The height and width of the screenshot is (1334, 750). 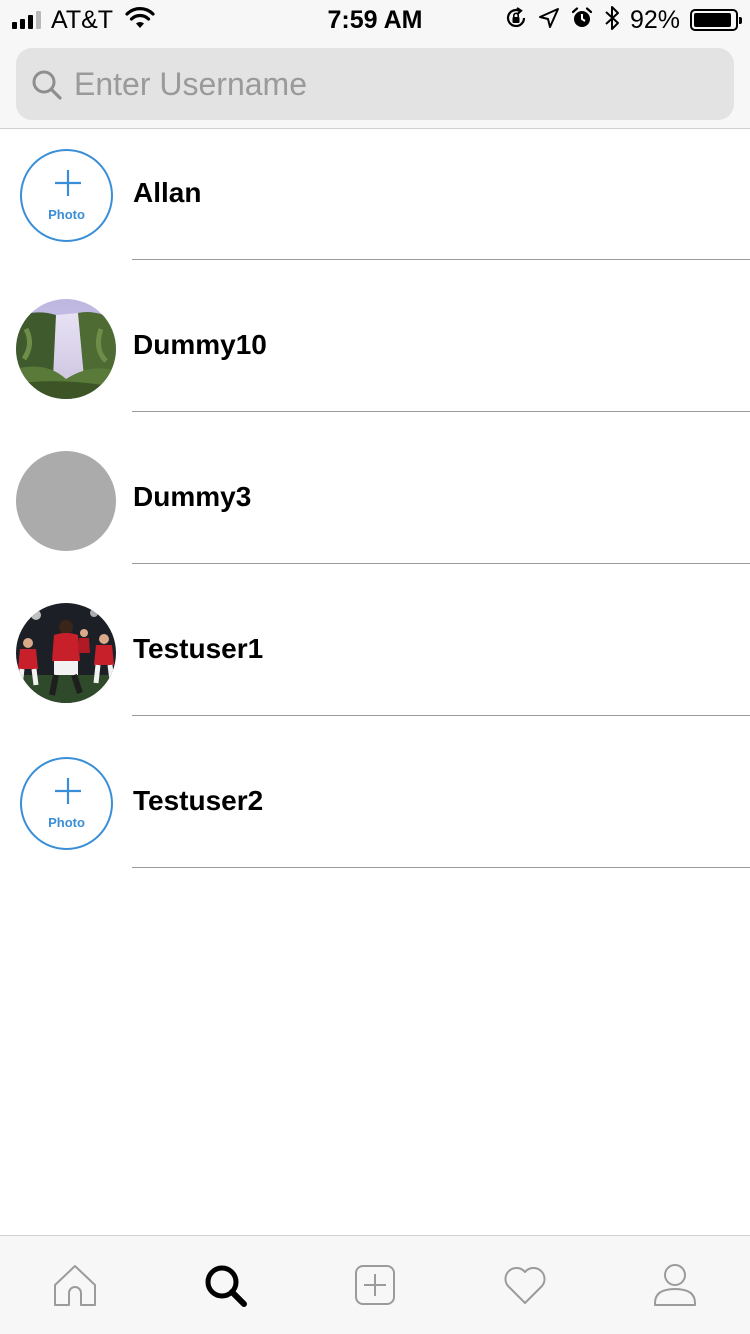 I want to click on battery-icon, so click(x=716, y=20).